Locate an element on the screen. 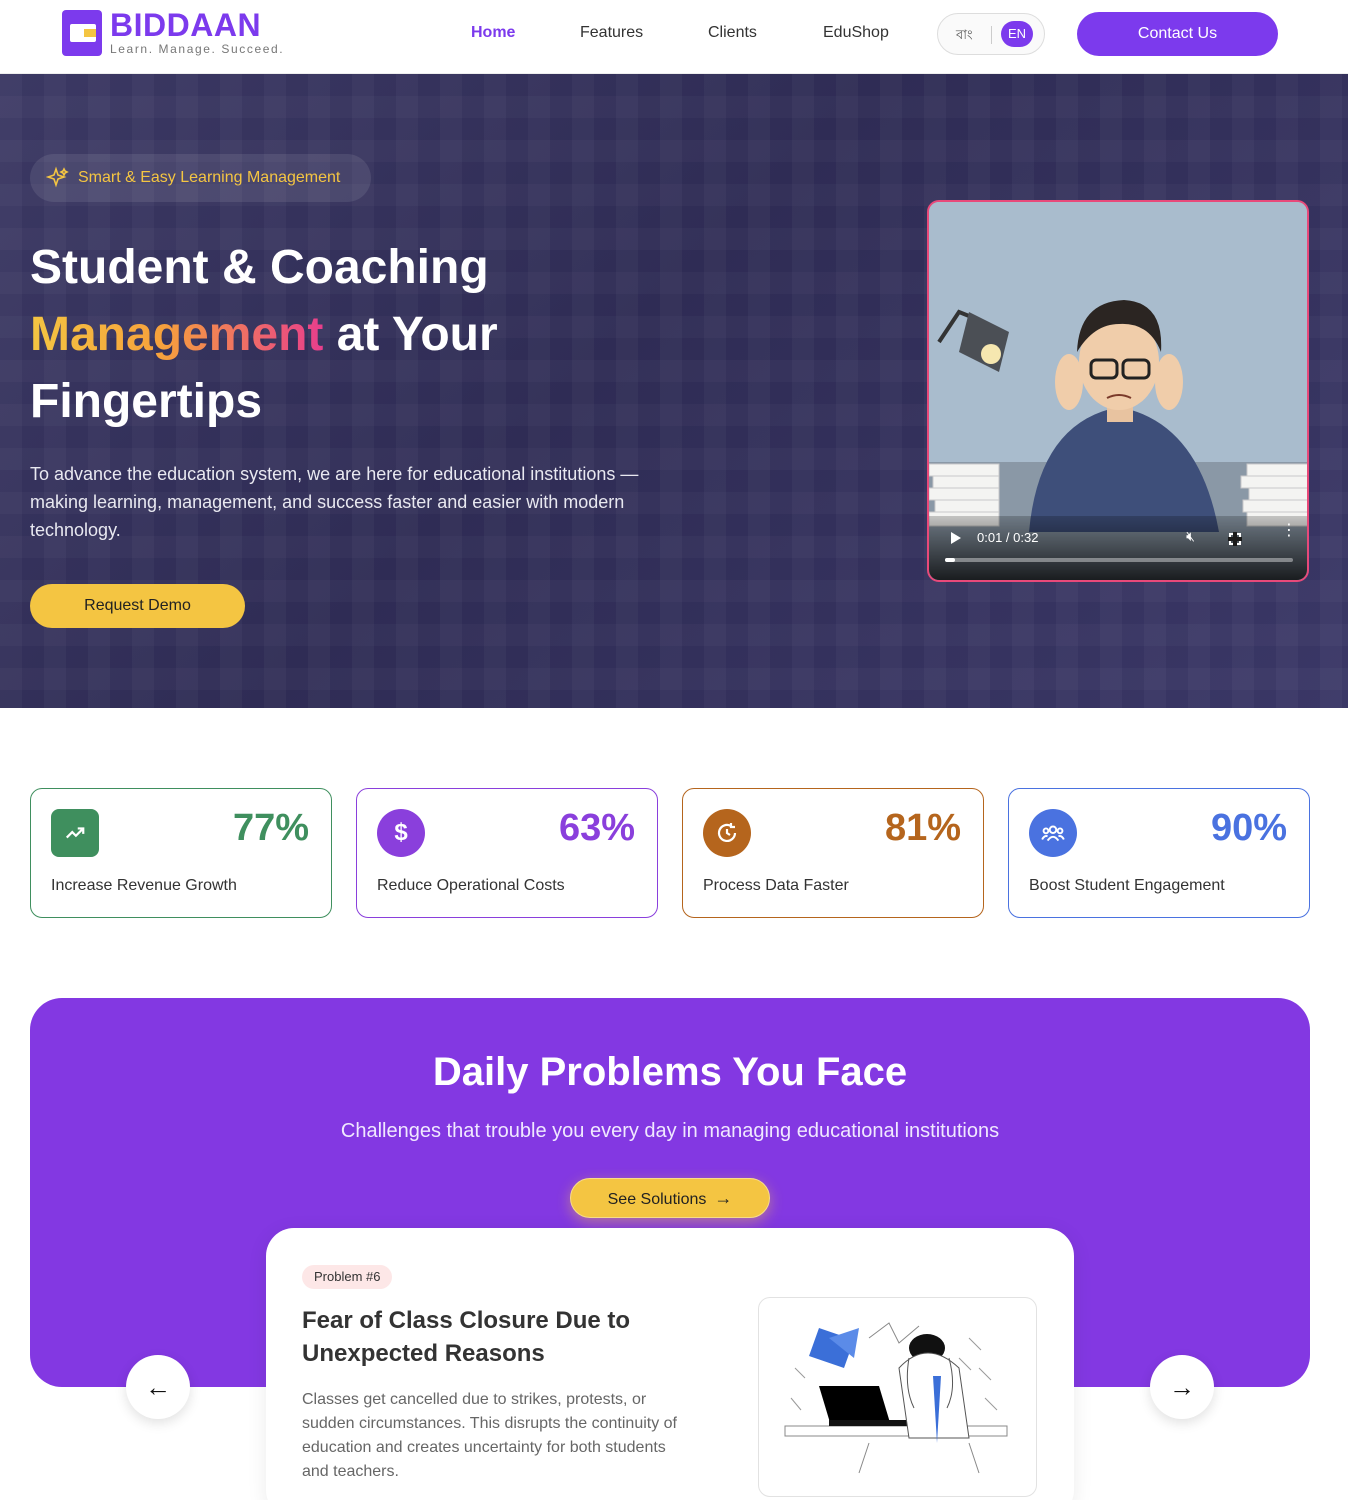  stat-card-revenue: 77% Increase Revenue Growth is located at coordinates (181, 853).